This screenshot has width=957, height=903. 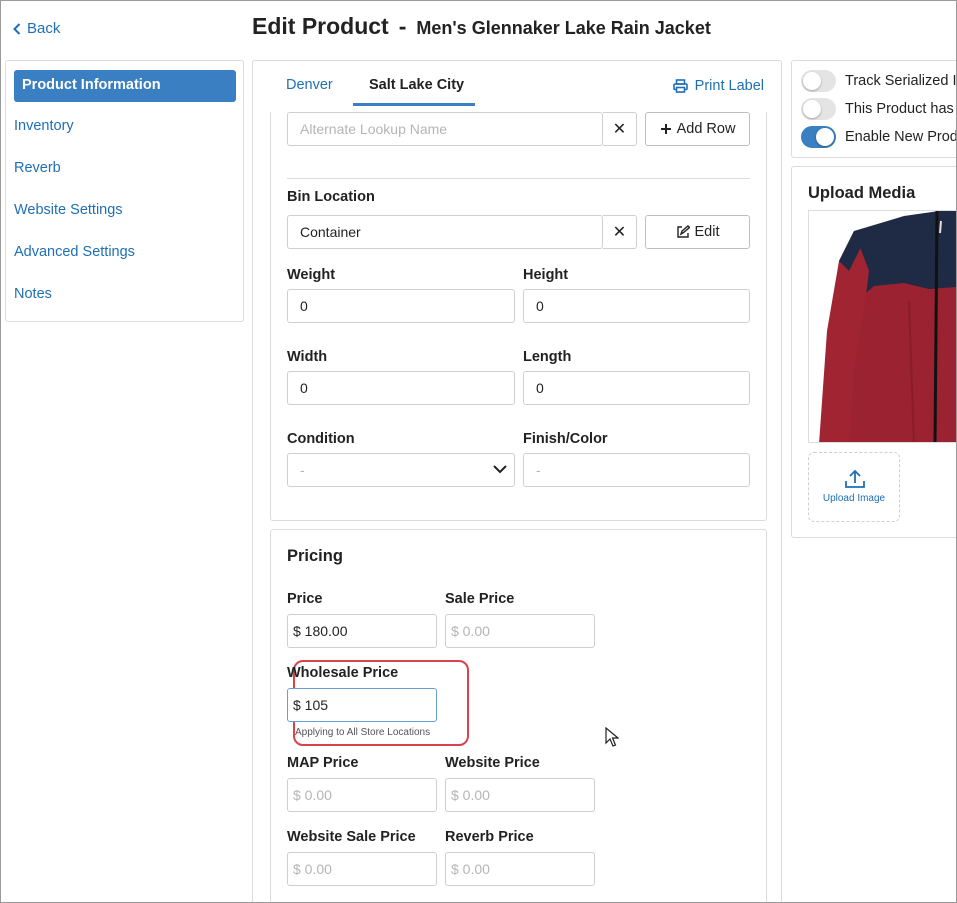 I want to click on nav-item-website-settings: Website Settings, so click(x=68, y=210).